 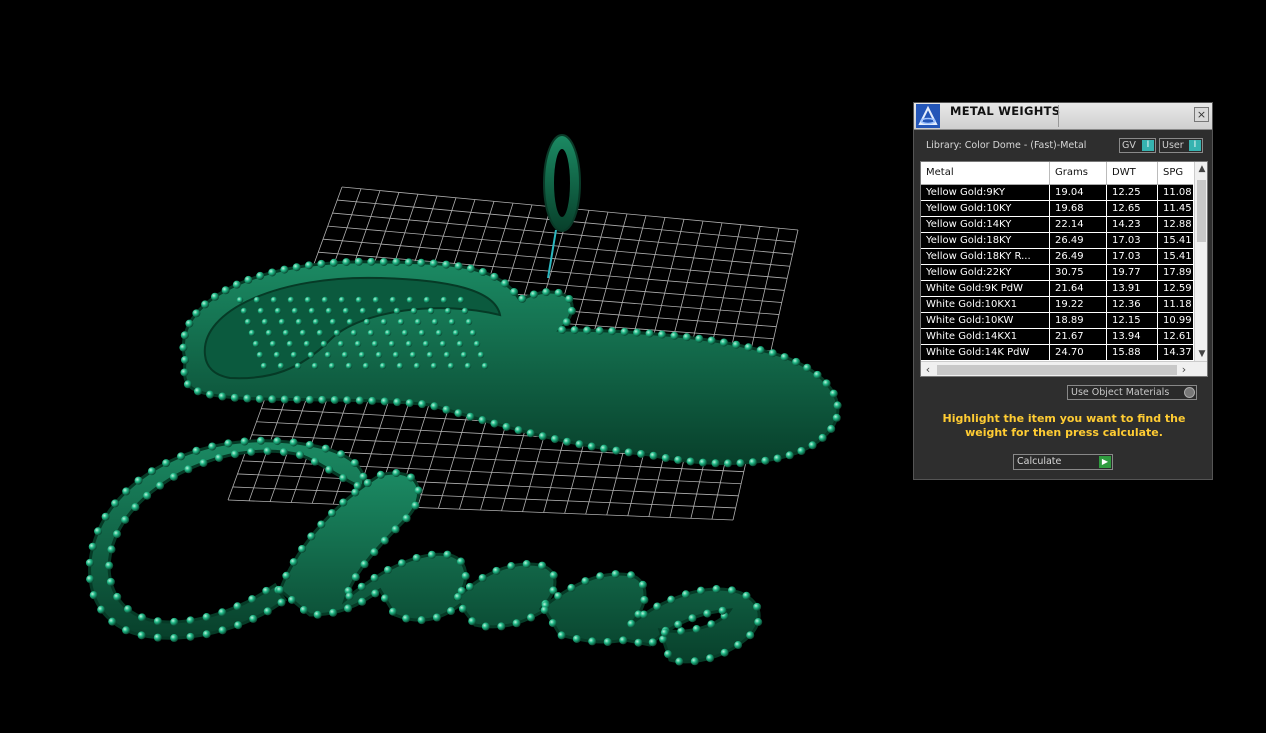 I want to click on column-header-spg: SPG, so click(x=1178, y=173).